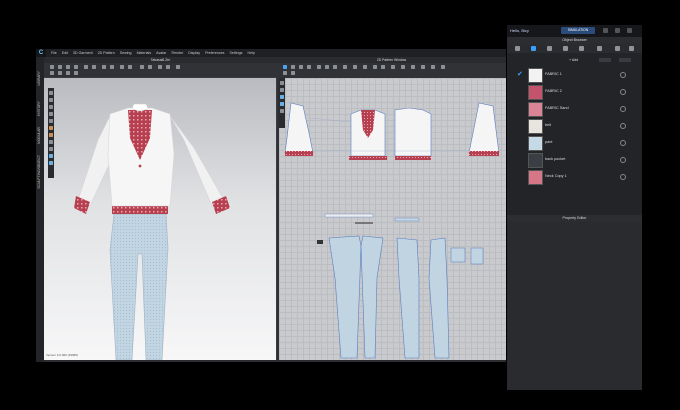  What do you see at coordinates (51, 163) in the screenshot?
I see `show-texture-icon` at bounding box center [51, 163].